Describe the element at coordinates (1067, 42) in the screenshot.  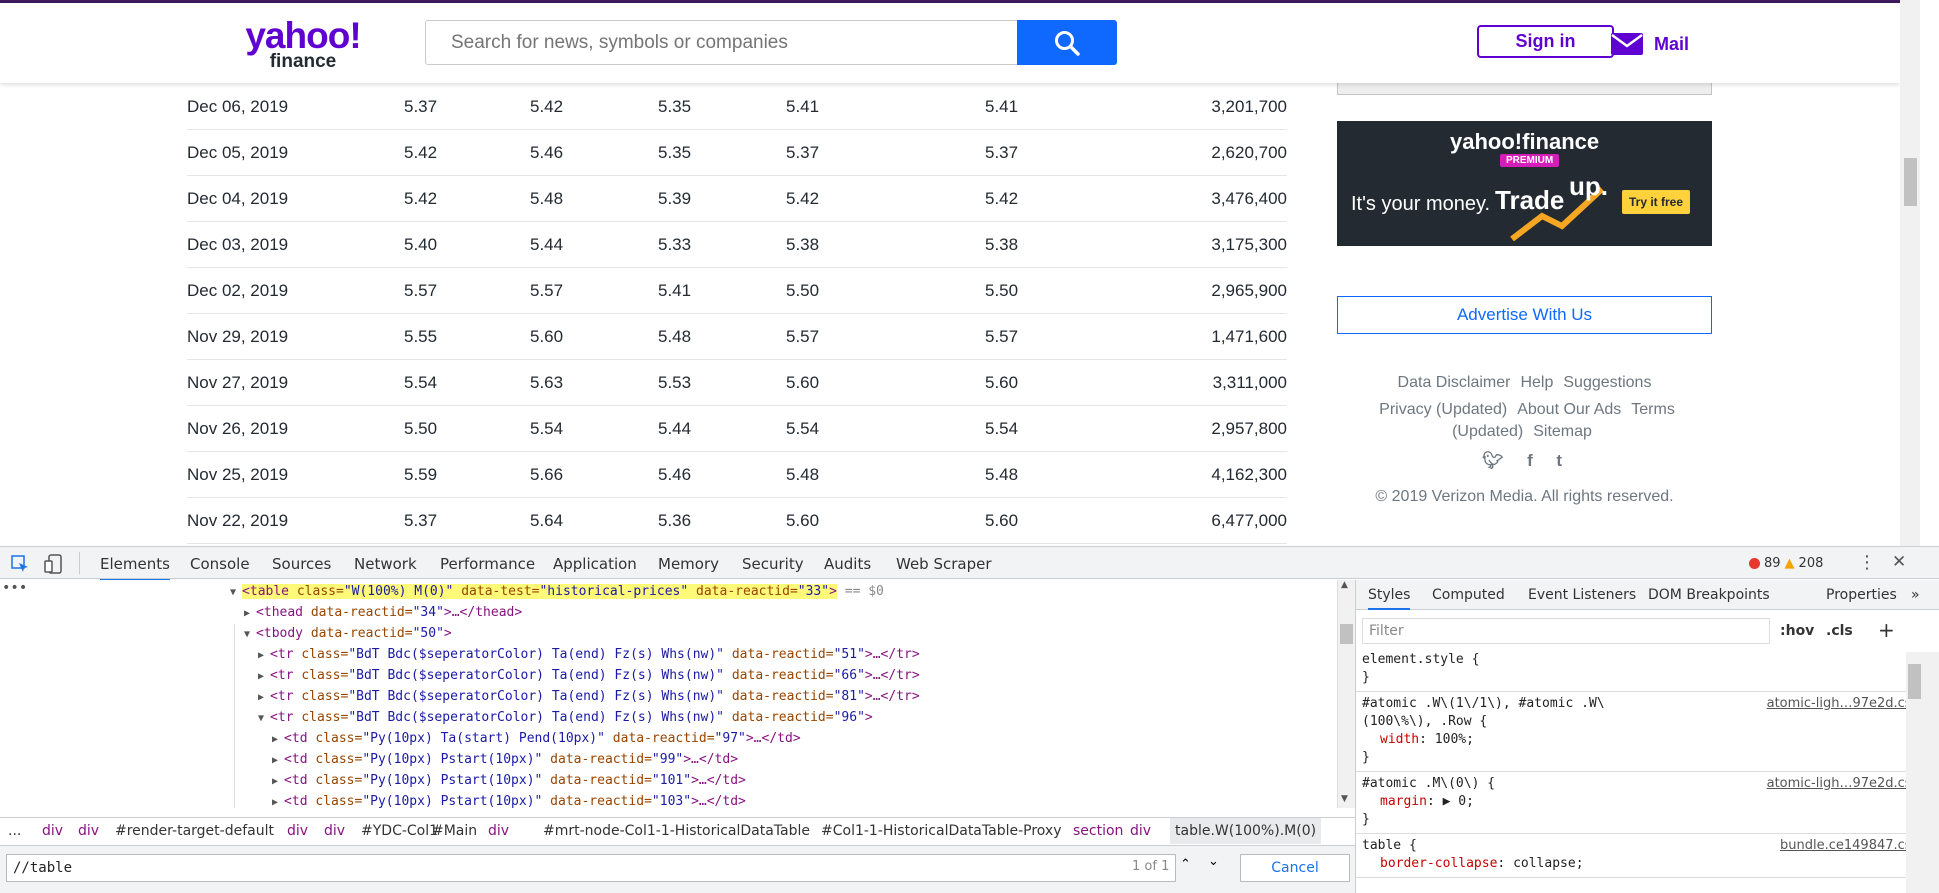
I see `search-button` at that location.